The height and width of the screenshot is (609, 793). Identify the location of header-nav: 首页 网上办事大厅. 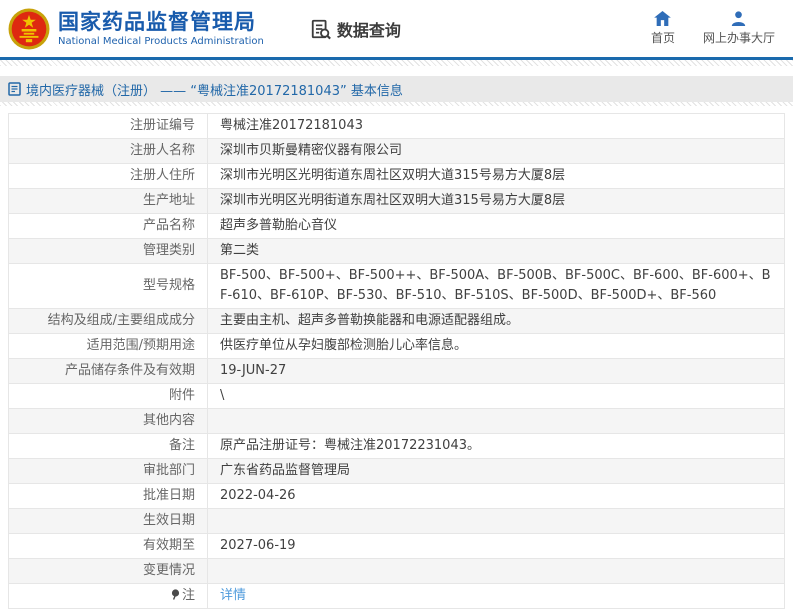
(722, 28).